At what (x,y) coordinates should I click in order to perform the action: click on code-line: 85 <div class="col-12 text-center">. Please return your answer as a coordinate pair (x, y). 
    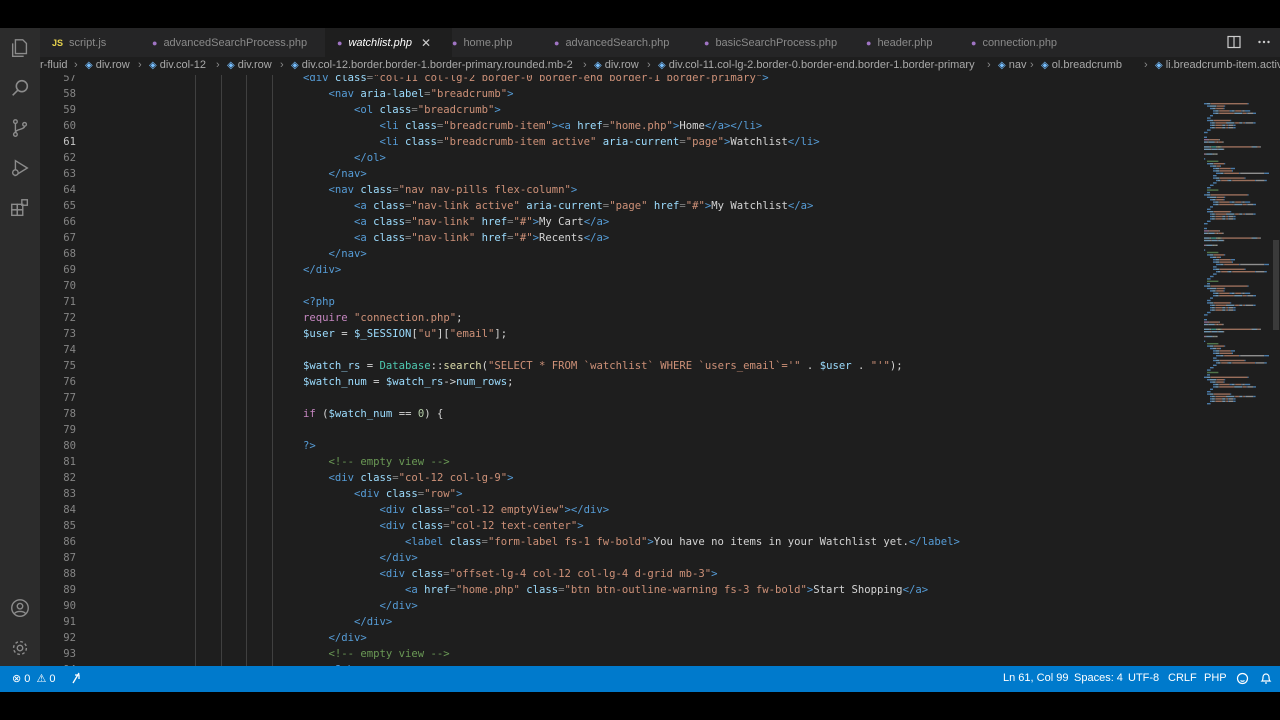
    Looking at the image, I should click on (620, 526).